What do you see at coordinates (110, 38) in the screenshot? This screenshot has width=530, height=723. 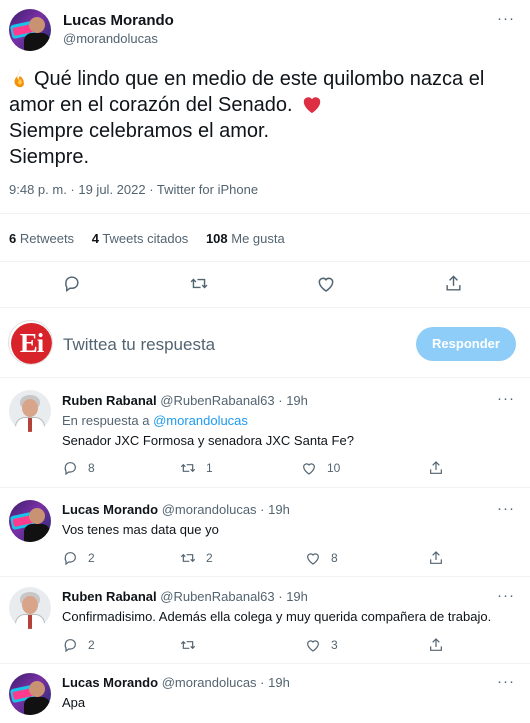 I see `author-handle: @morandolucas` at bounding box center [110, 38].